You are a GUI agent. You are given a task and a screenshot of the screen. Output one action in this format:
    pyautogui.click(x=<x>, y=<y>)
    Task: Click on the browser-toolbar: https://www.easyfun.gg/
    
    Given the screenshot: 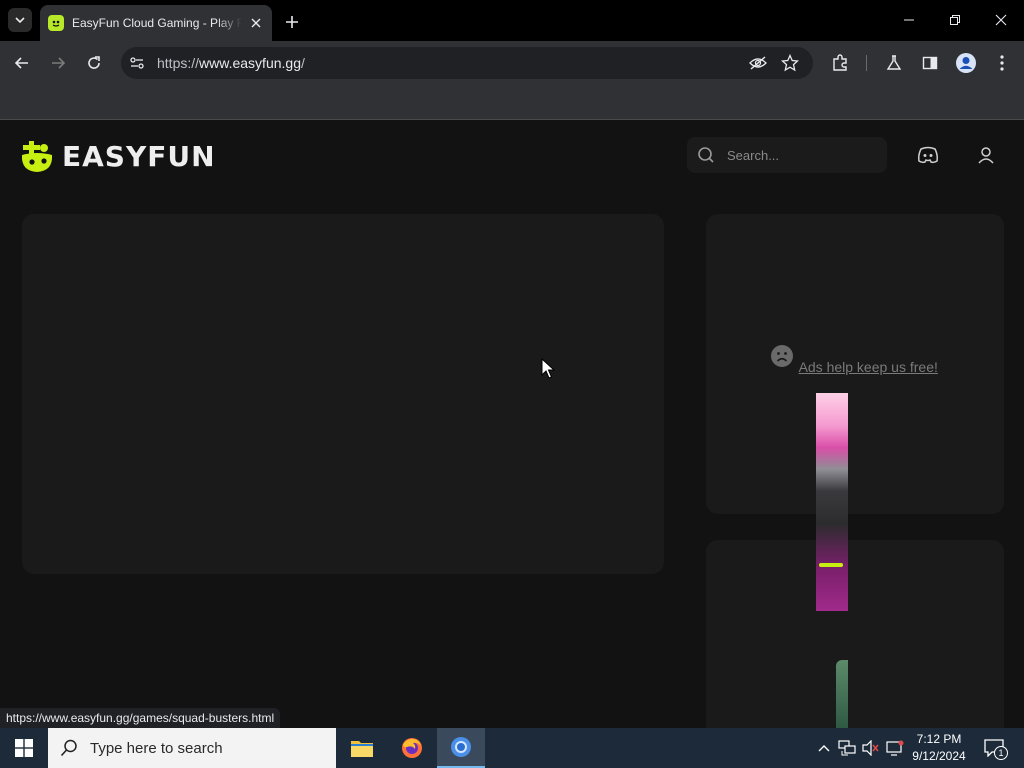 What is the action you would take?
    pyautogui.click(x=512, y=63)
    